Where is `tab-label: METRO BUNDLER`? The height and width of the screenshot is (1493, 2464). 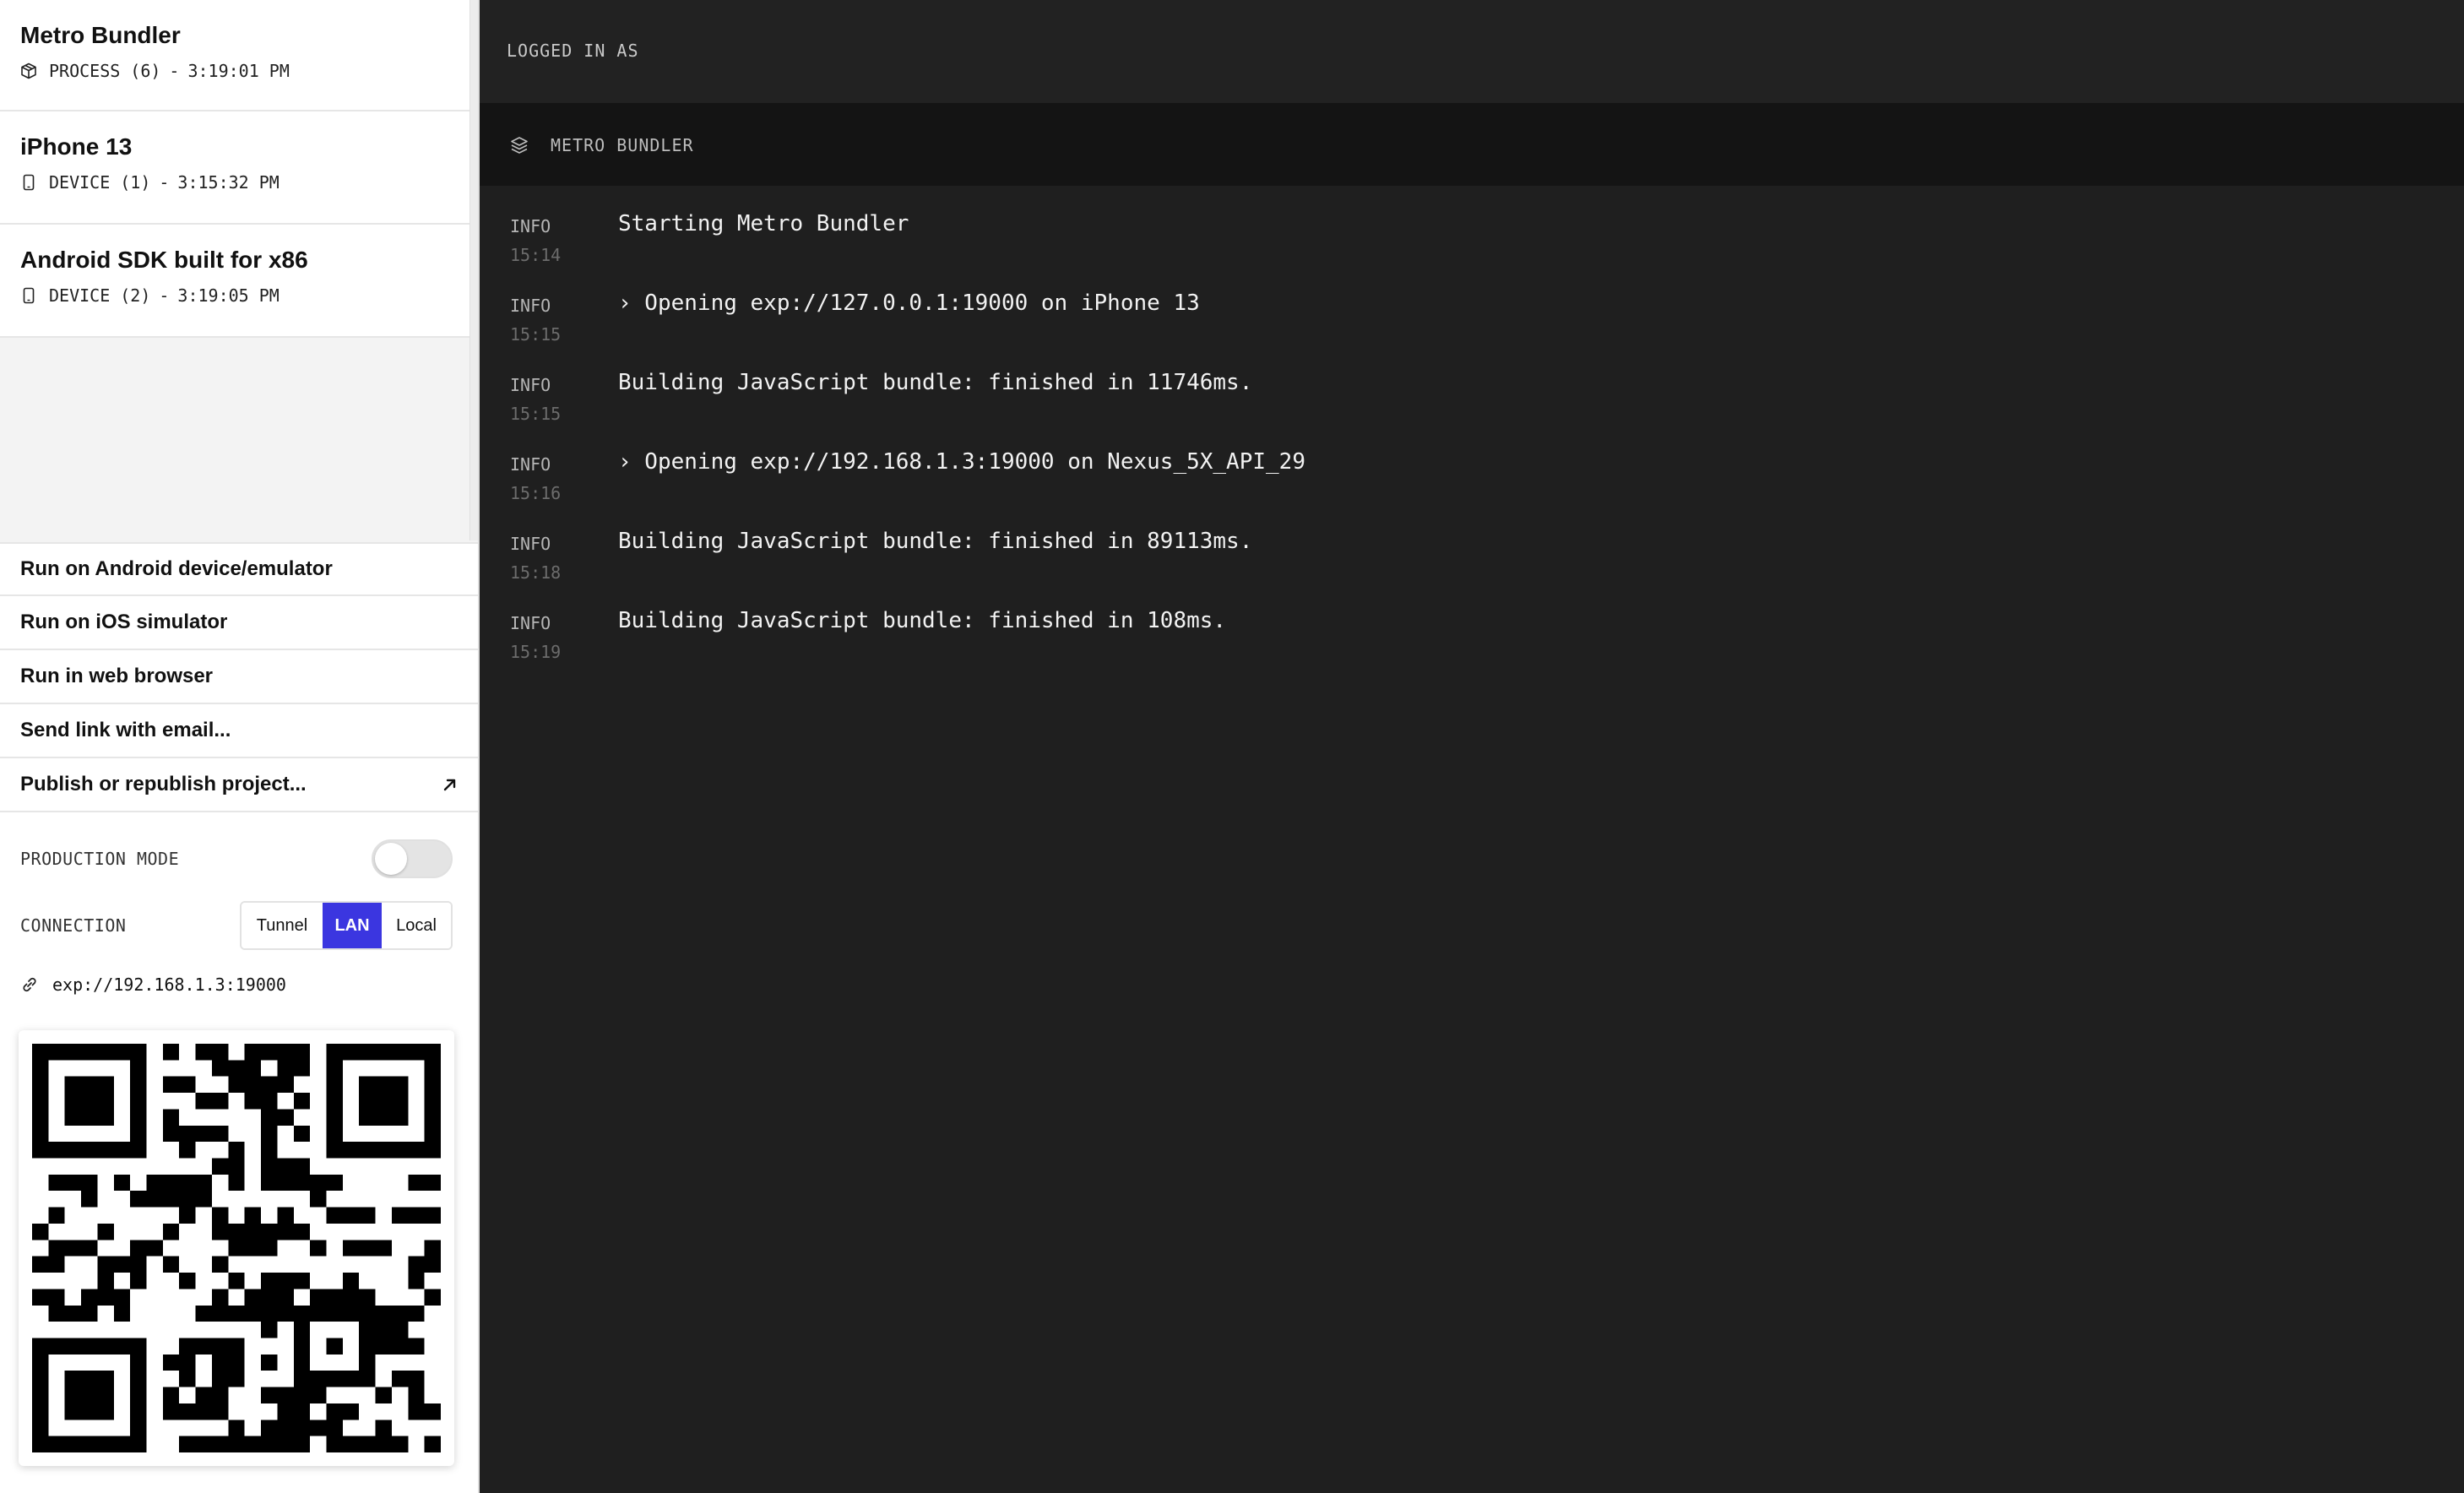 tab-label: METRO BUNDLER is located at coordinates (622, 145).